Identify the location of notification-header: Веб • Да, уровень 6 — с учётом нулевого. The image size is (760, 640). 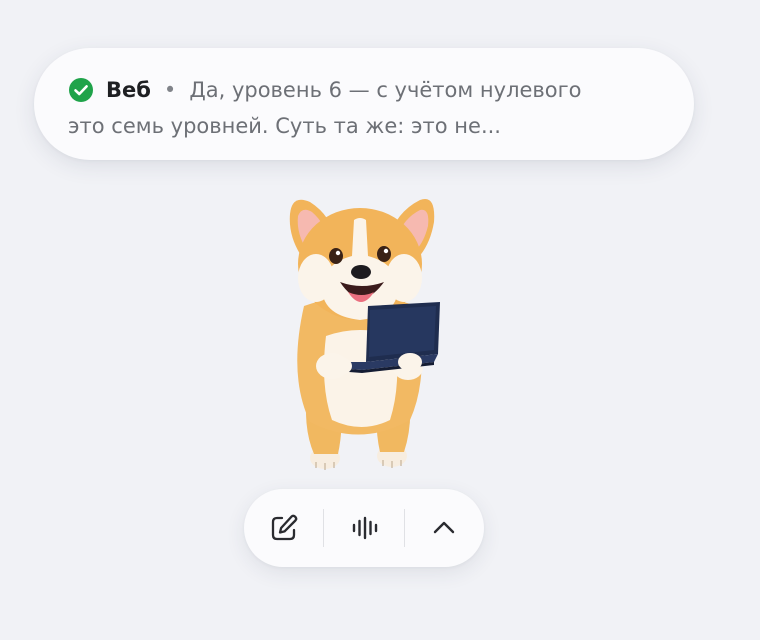
(366, 90).